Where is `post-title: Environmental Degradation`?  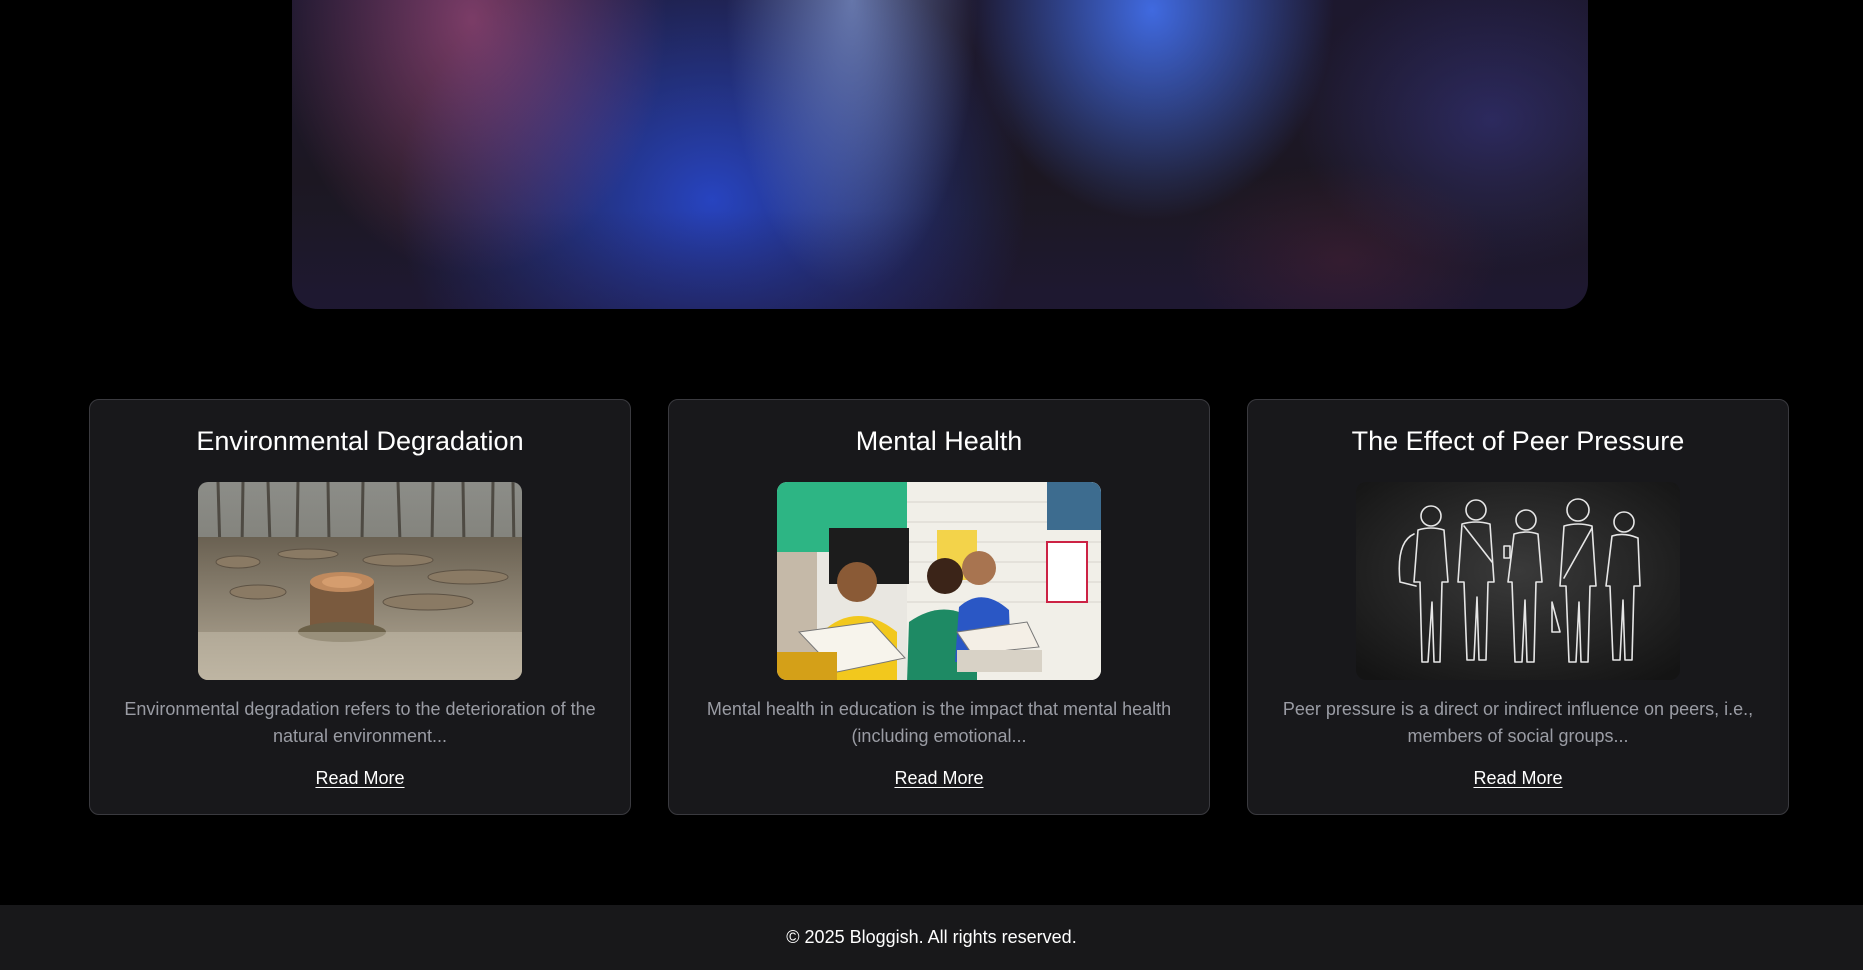
post-title: Environmental Degradation is located at coordinates (360, 441).